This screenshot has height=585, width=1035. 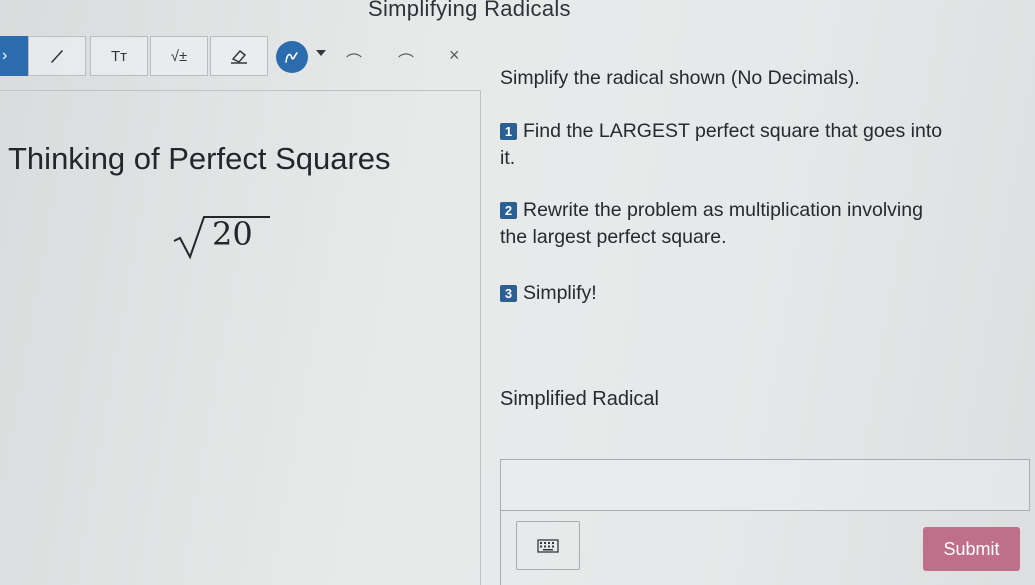 I want to click on text-icon: Tт, so click(x=119, y=56).